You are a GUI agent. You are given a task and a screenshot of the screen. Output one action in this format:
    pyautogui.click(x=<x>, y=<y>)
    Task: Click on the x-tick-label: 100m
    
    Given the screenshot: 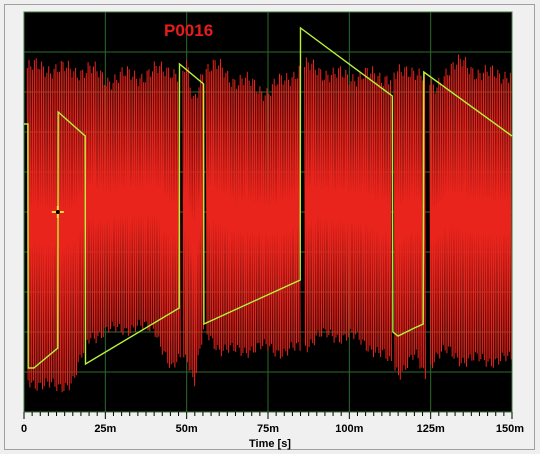 What is the action you would take?
    pyautogui.click(x=349, y=429)
    